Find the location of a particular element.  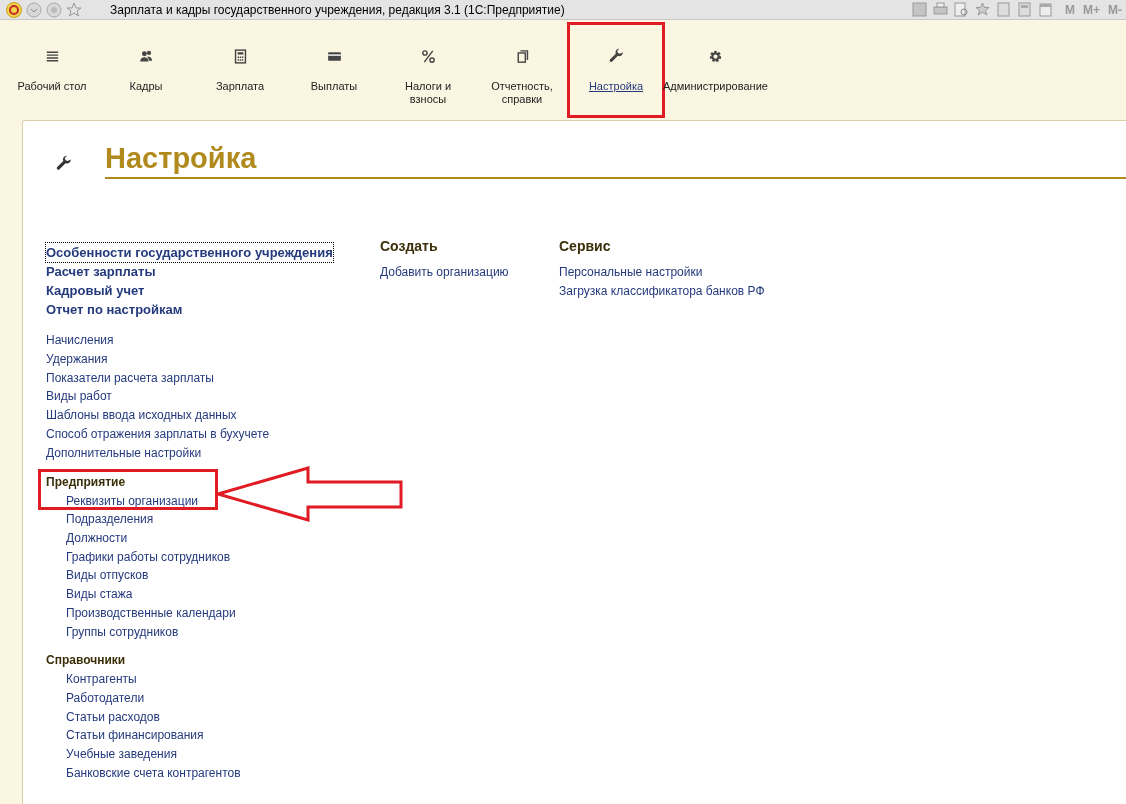

link: Дополнительные настройки is located at coordinates (124, 453).